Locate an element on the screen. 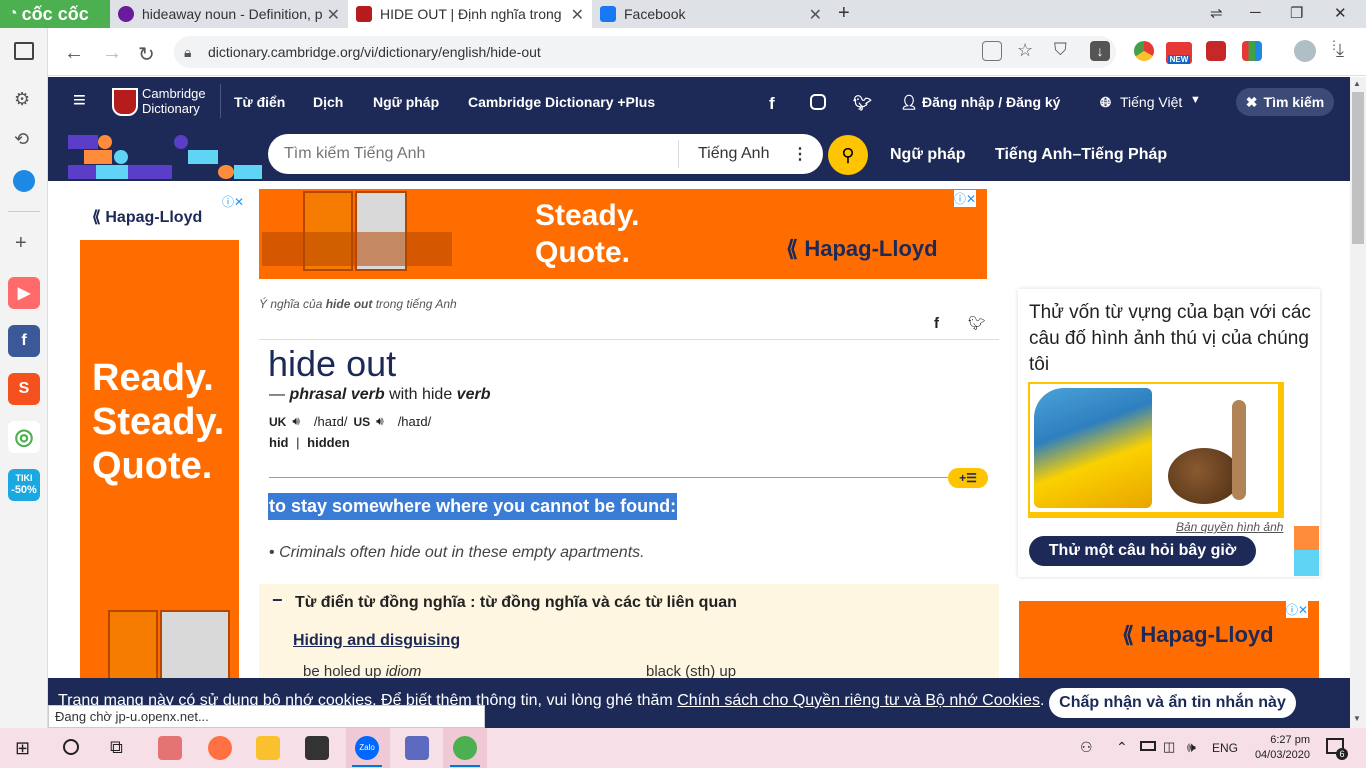  sidebar-toggle-icon is located at coordinates (24, 51).